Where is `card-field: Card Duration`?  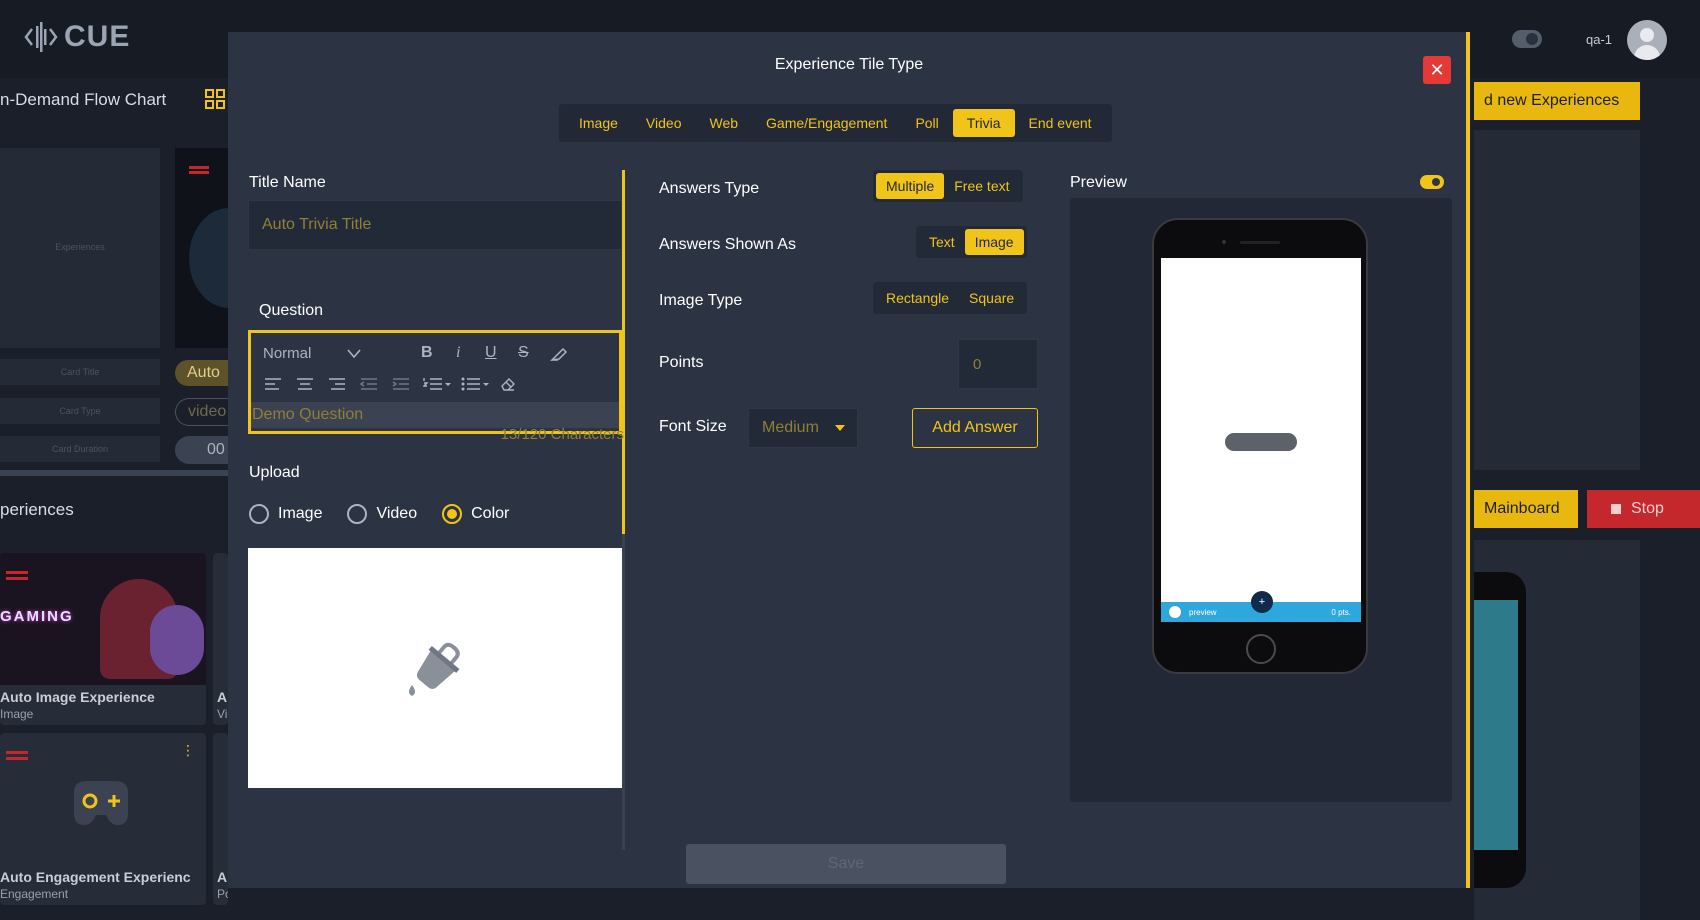
card-field: Card Duration is located at coordinates (80, 449).